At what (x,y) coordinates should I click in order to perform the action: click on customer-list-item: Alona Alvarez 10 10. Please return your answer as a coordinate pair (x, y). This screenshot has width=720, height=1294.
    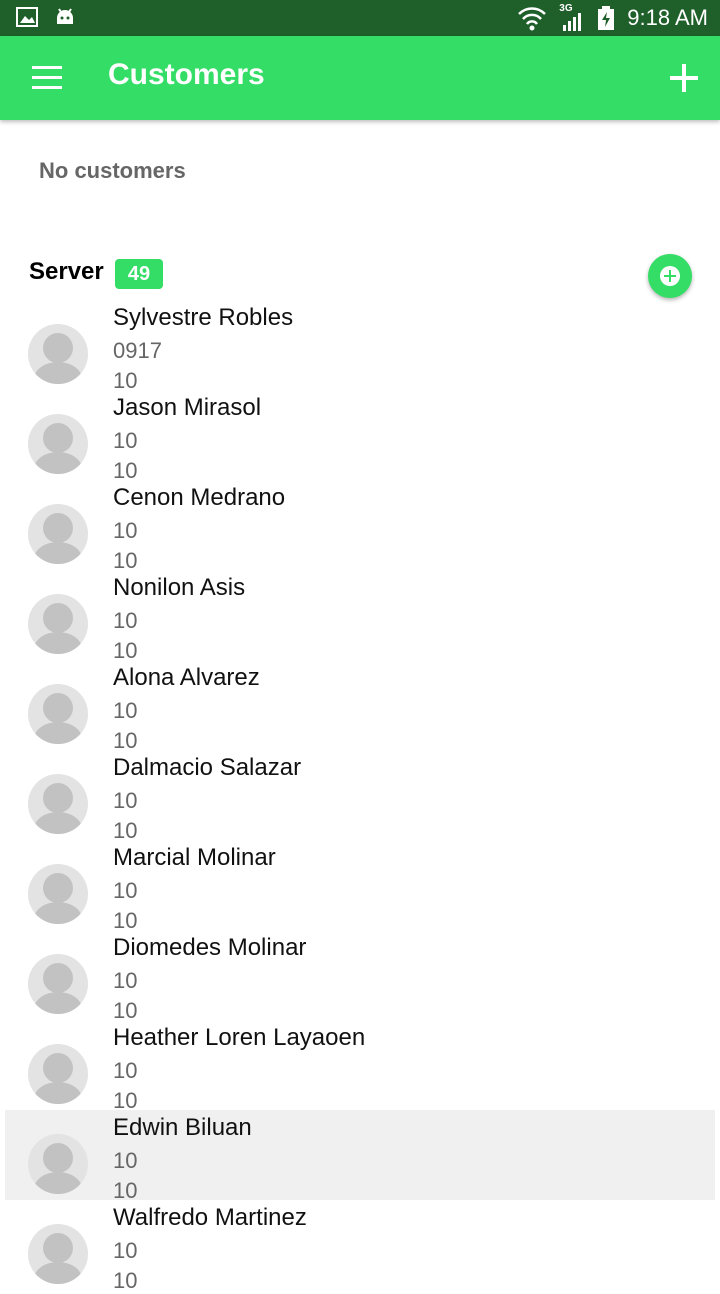
    Looking at the image, I should click on (360, 706).